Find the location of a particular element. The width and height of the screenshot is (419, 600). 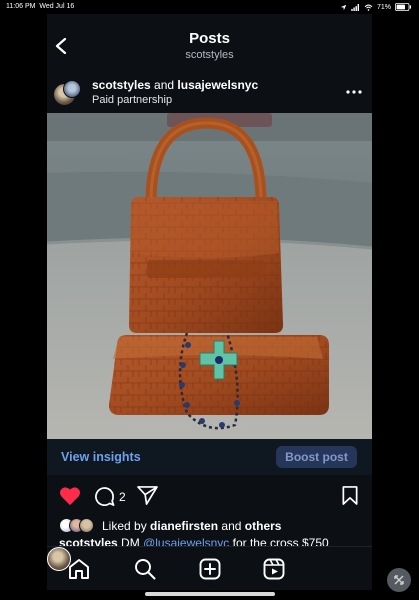

status-indicators: 71% is located at coordinates (375, 7).